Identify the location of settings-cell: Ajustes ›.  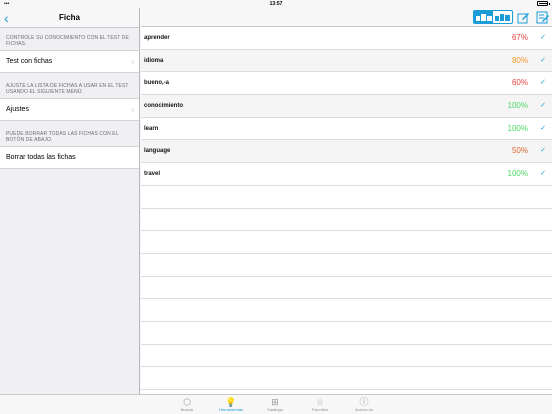
(69, 109).